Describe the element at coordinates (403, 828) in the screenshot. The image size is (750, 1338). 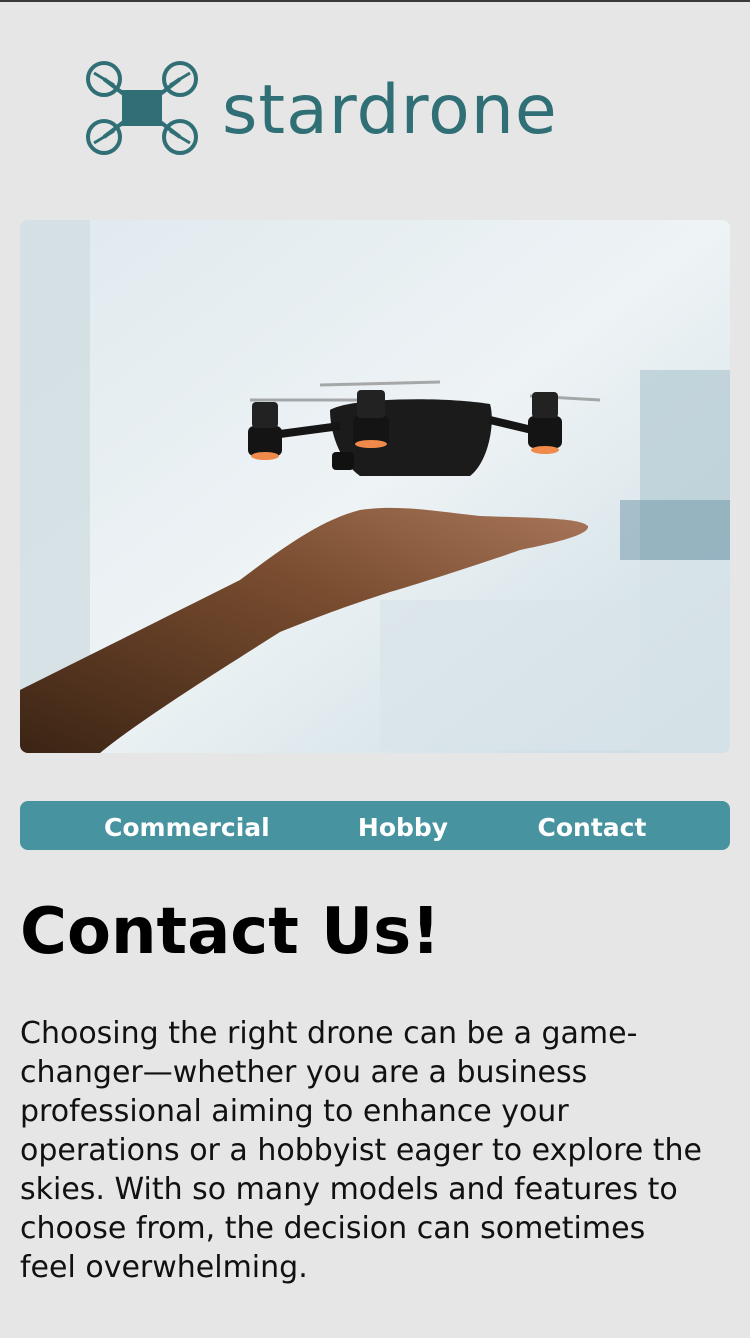
I see `nav-item-hobby: Hobby` at that location.